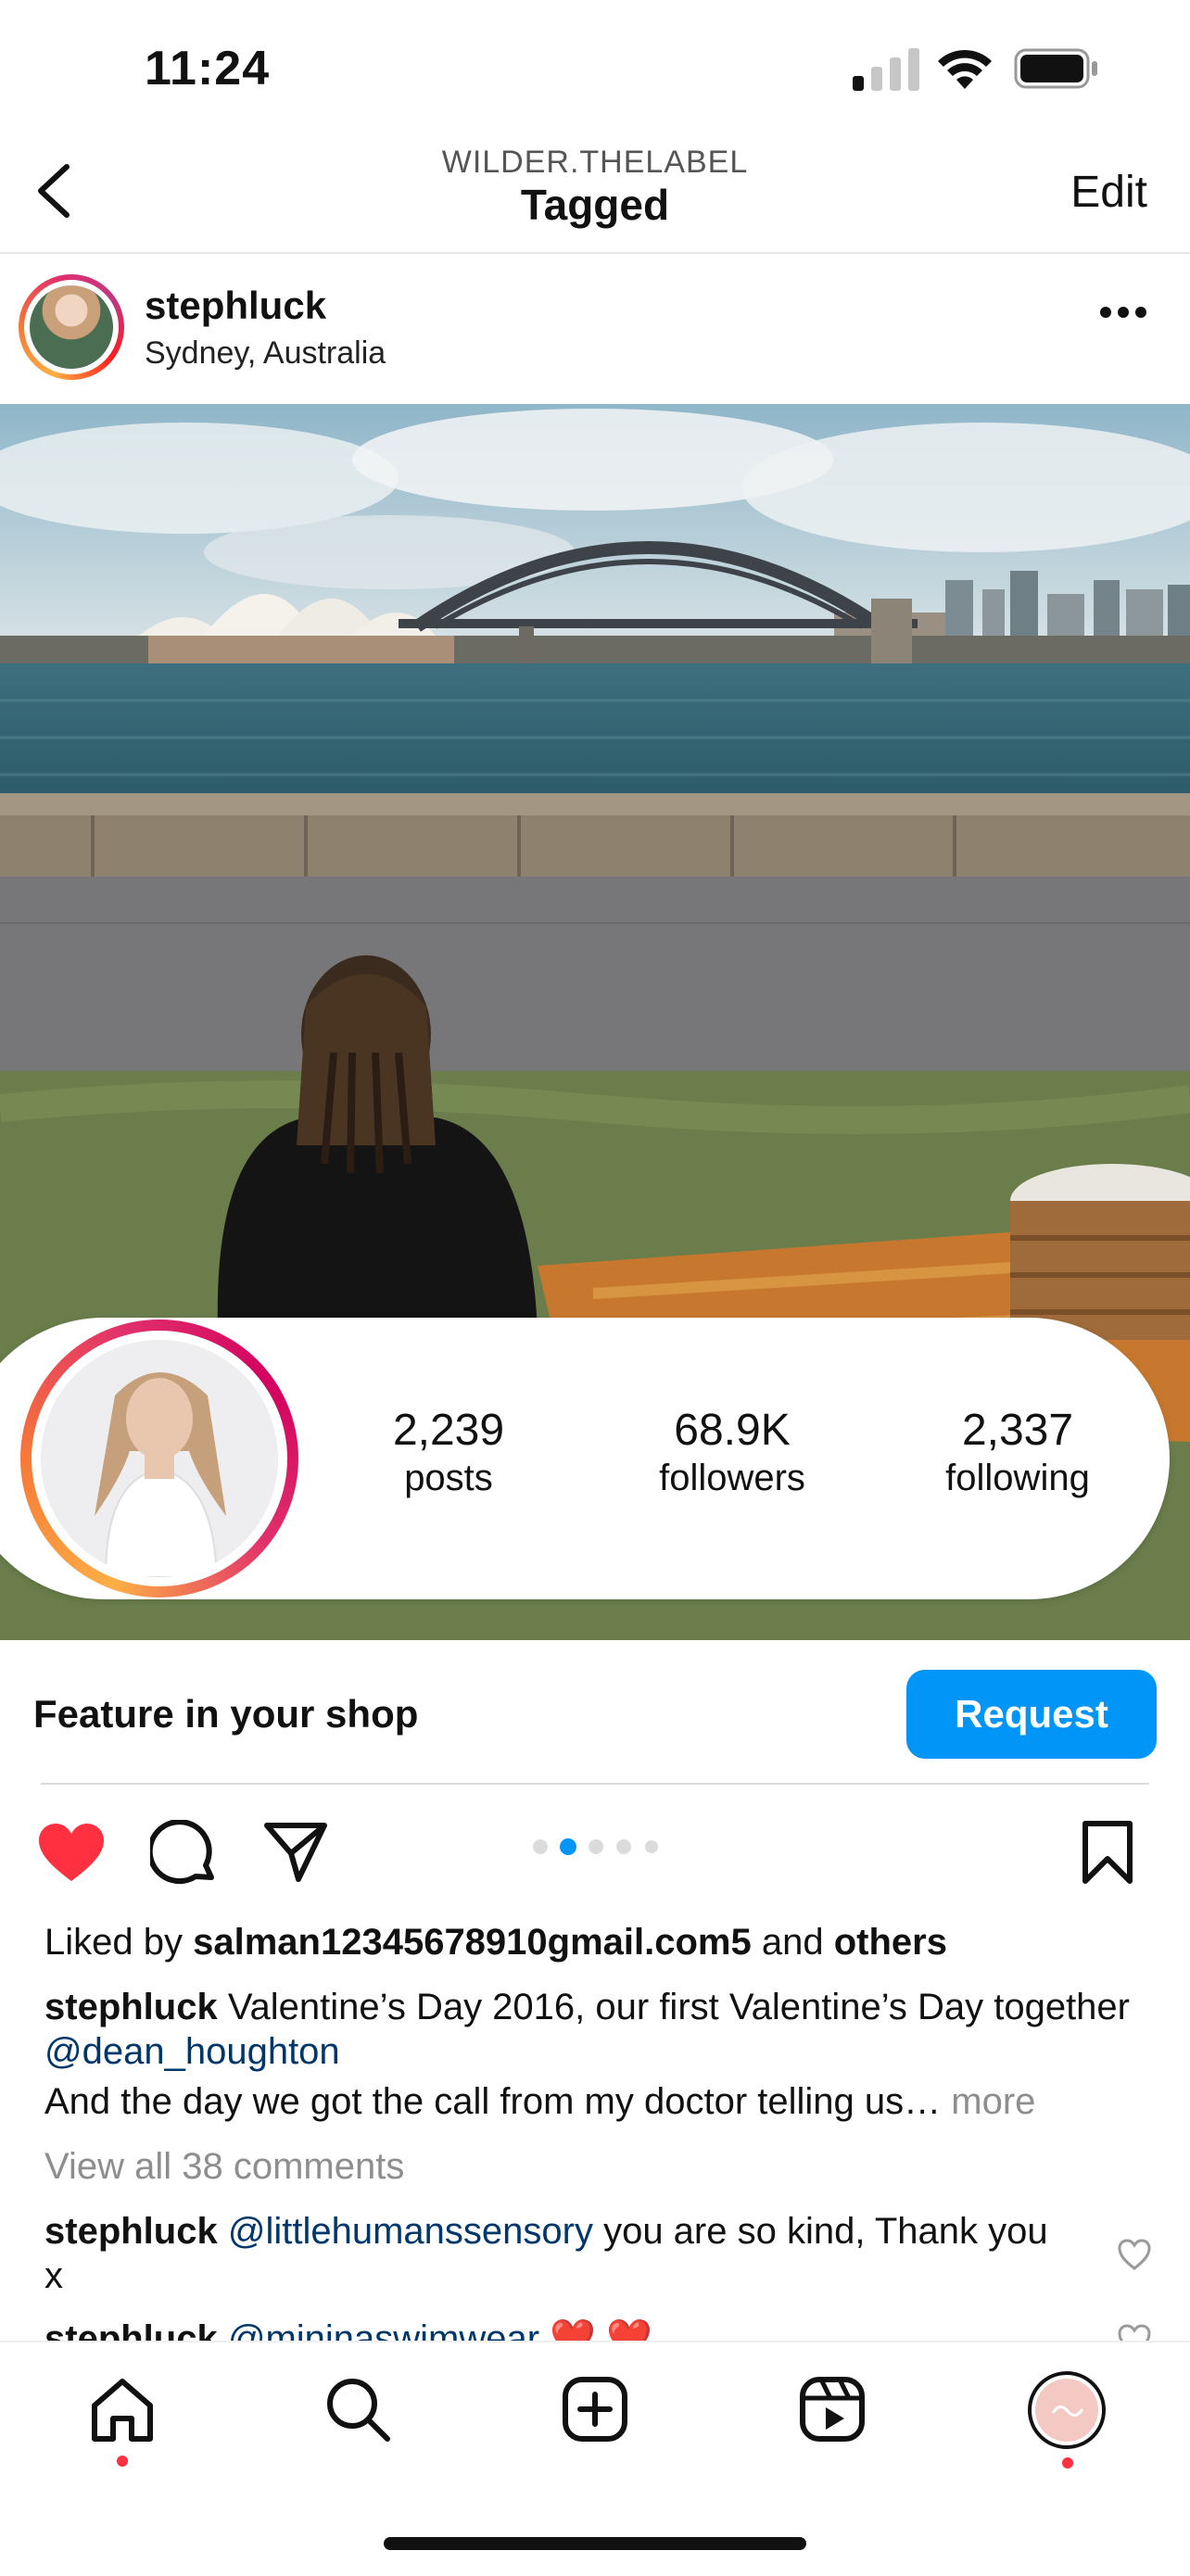  Describe the element at coordinates (792, 1942) in the screenshot. I see `likes-middle: and` at that location.